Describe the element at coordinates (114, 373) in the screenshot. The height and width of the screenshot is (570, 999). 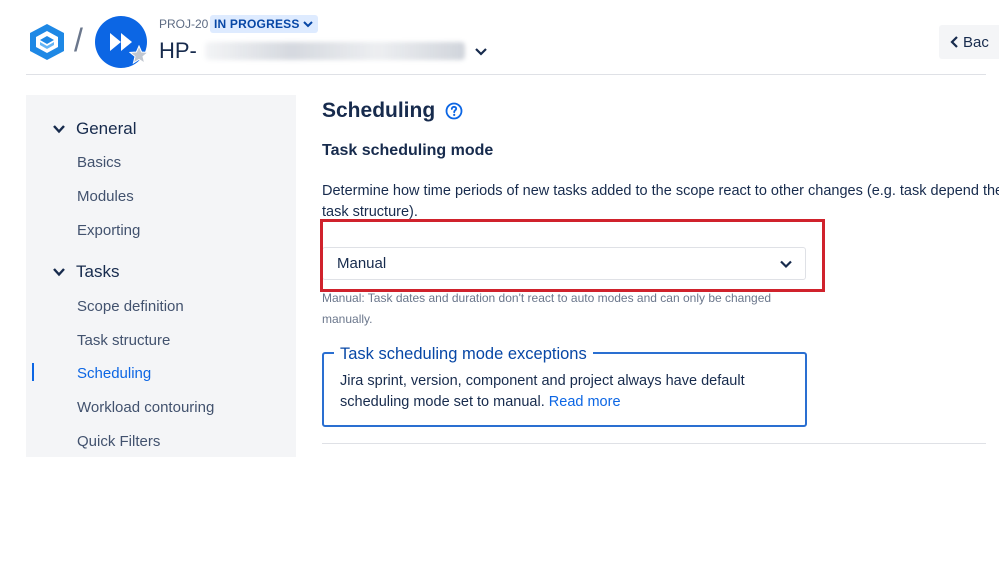
I see `sidebar-item-scheduling: Scheduling` at that location.